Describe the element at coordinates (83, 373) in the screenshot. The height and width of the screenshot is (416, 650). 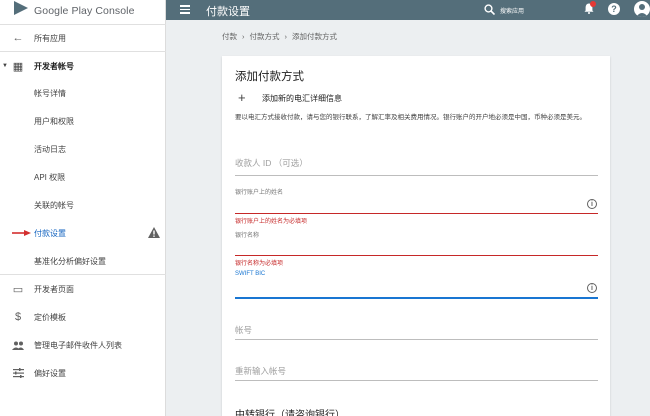
I see `sidebar-item-preferences: 偏好设置` at that location.